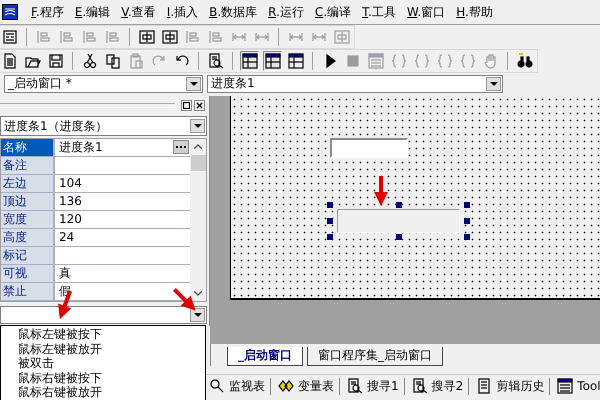  I want to click on property-value: 136, so click(122, 201).